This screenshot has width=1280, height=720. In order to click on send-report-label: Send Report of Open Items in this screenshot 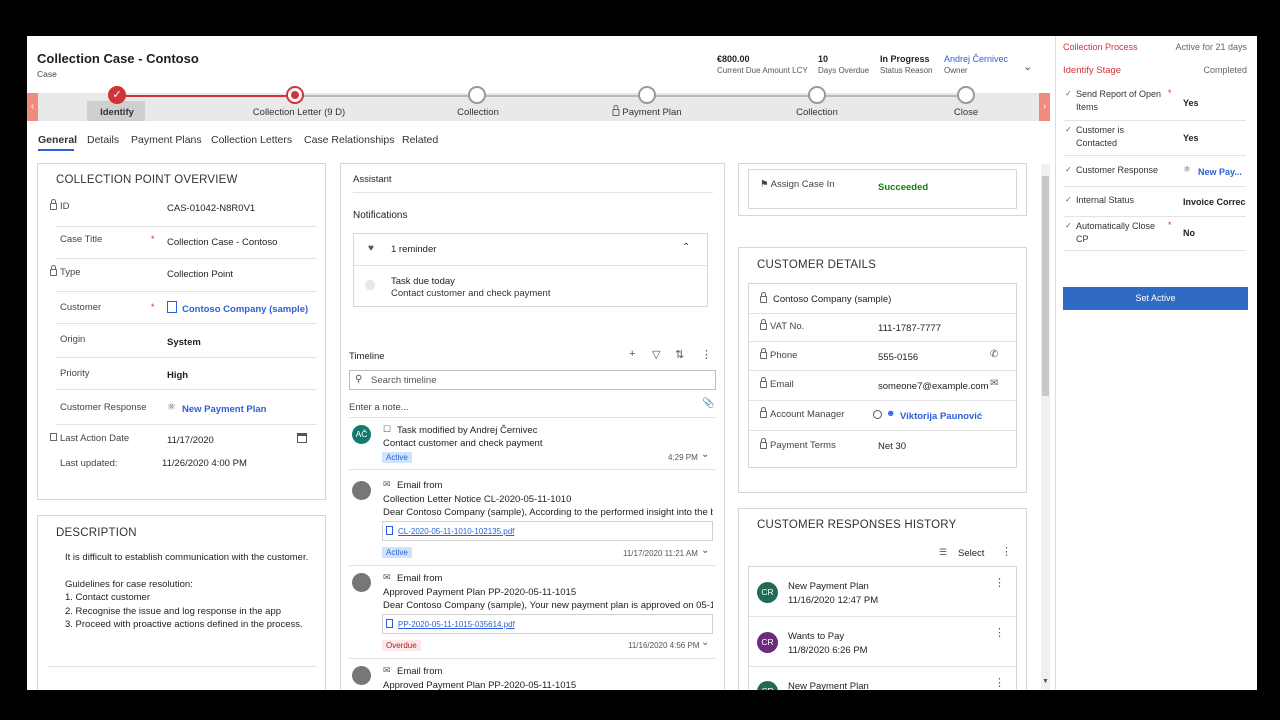, I will do `click(1119, 100)`.